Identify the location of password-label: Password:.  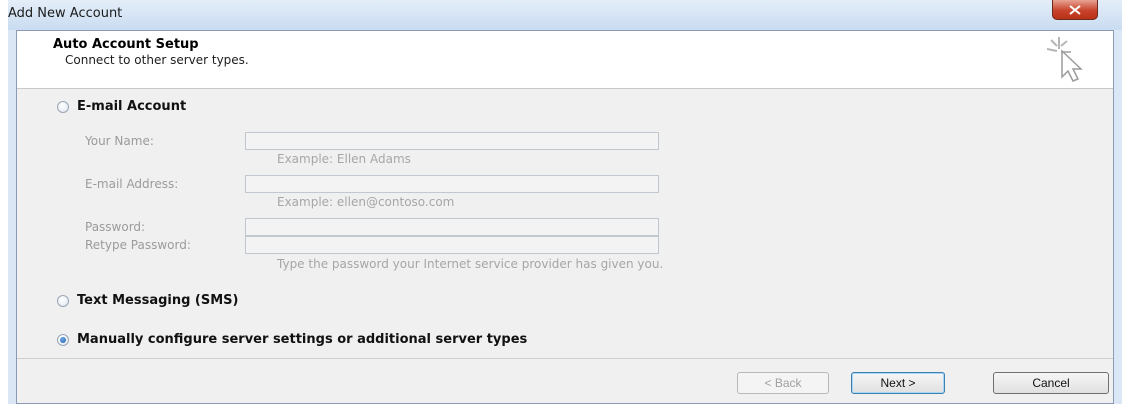
(115, 227).